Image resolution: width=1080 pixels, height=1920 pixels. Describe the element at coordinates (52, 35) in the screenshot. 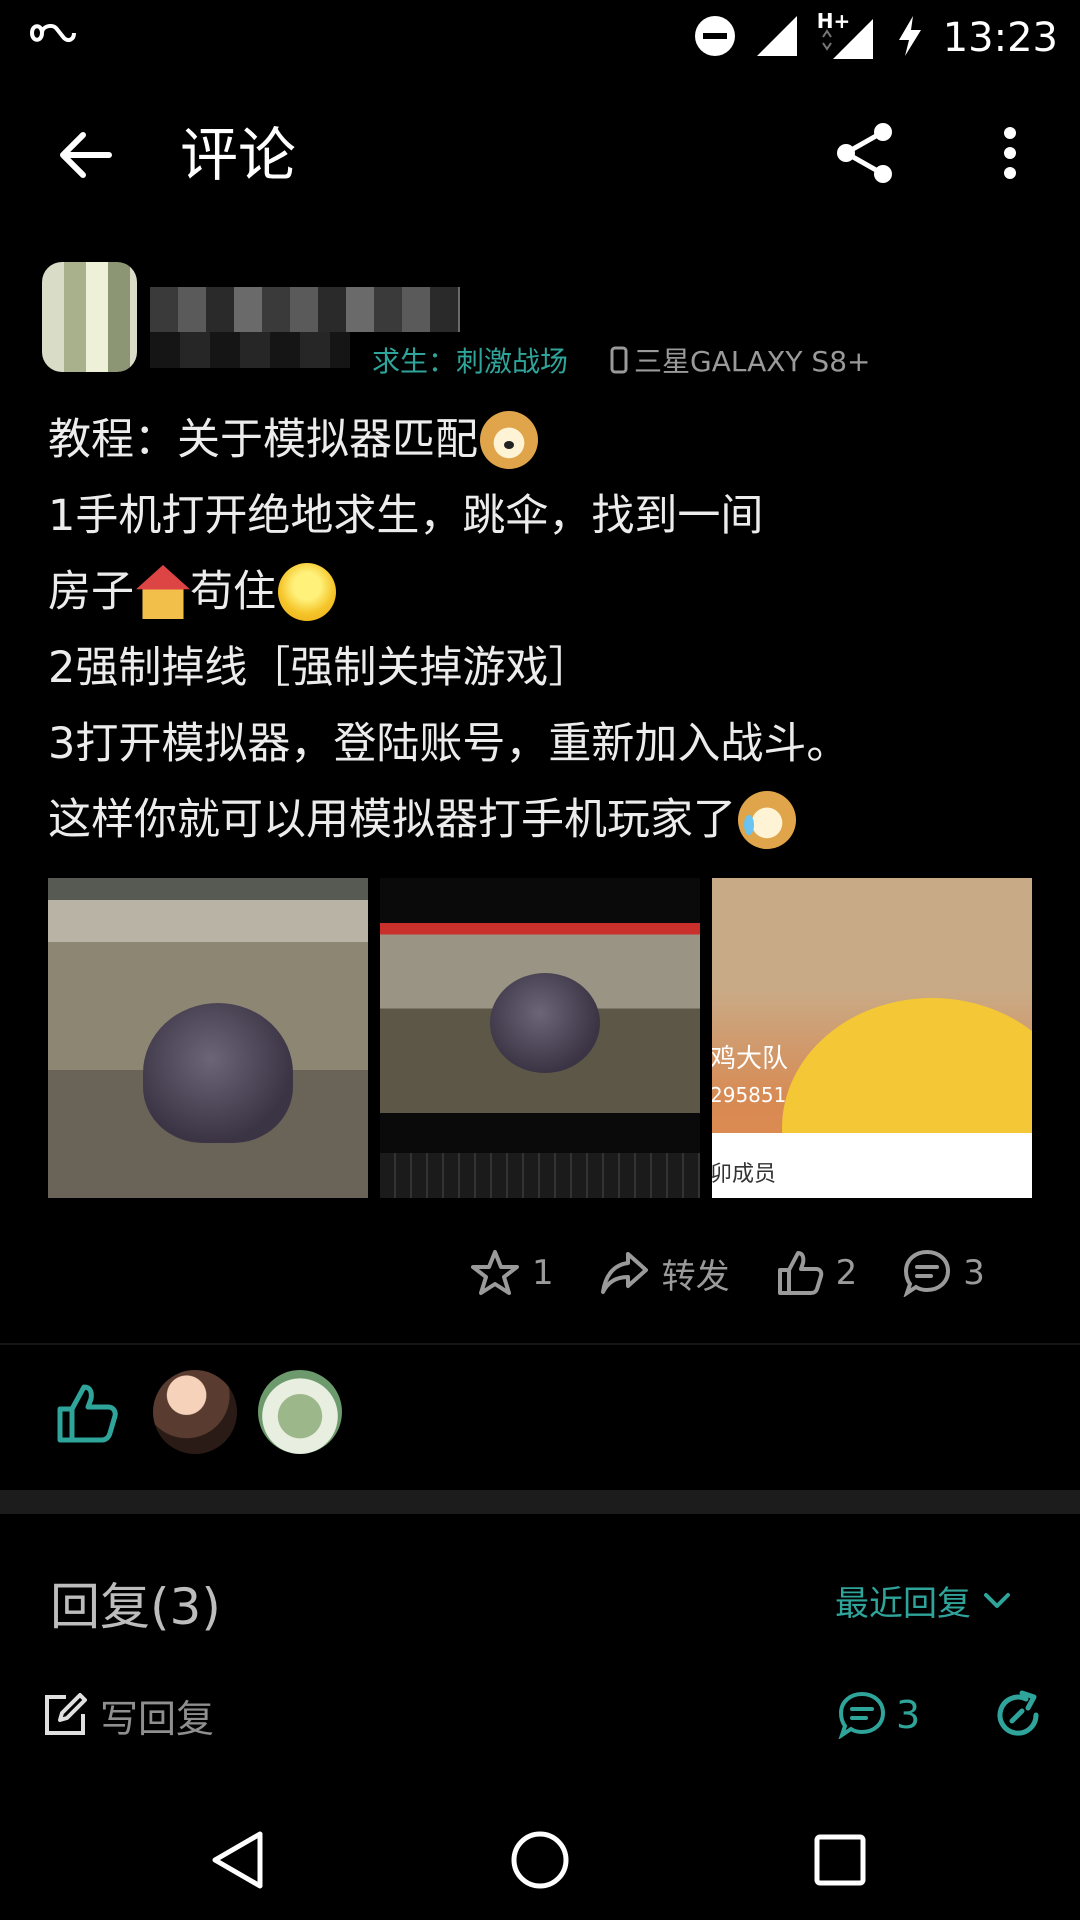

I see `infinity-icon` at that location.